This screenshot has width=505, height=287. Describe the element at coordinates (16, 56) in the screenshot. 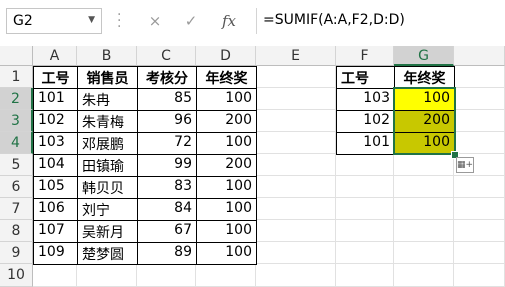

I see `select-all-corner` at that location.